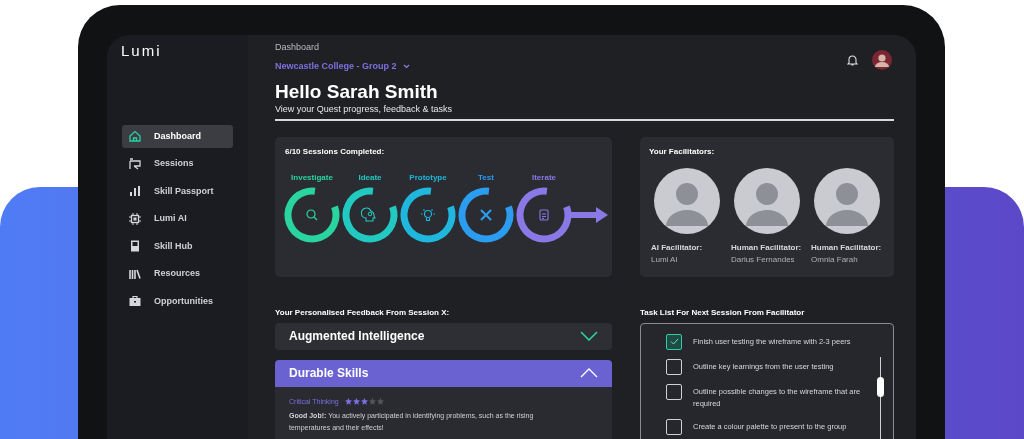  I want to click on facilitator-name: Omnia Farah, so click(835, 259).